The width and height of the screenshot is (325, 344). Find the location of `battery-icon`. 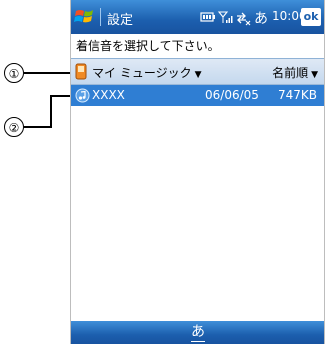

battery-icon is located at coordinates (207, 17).